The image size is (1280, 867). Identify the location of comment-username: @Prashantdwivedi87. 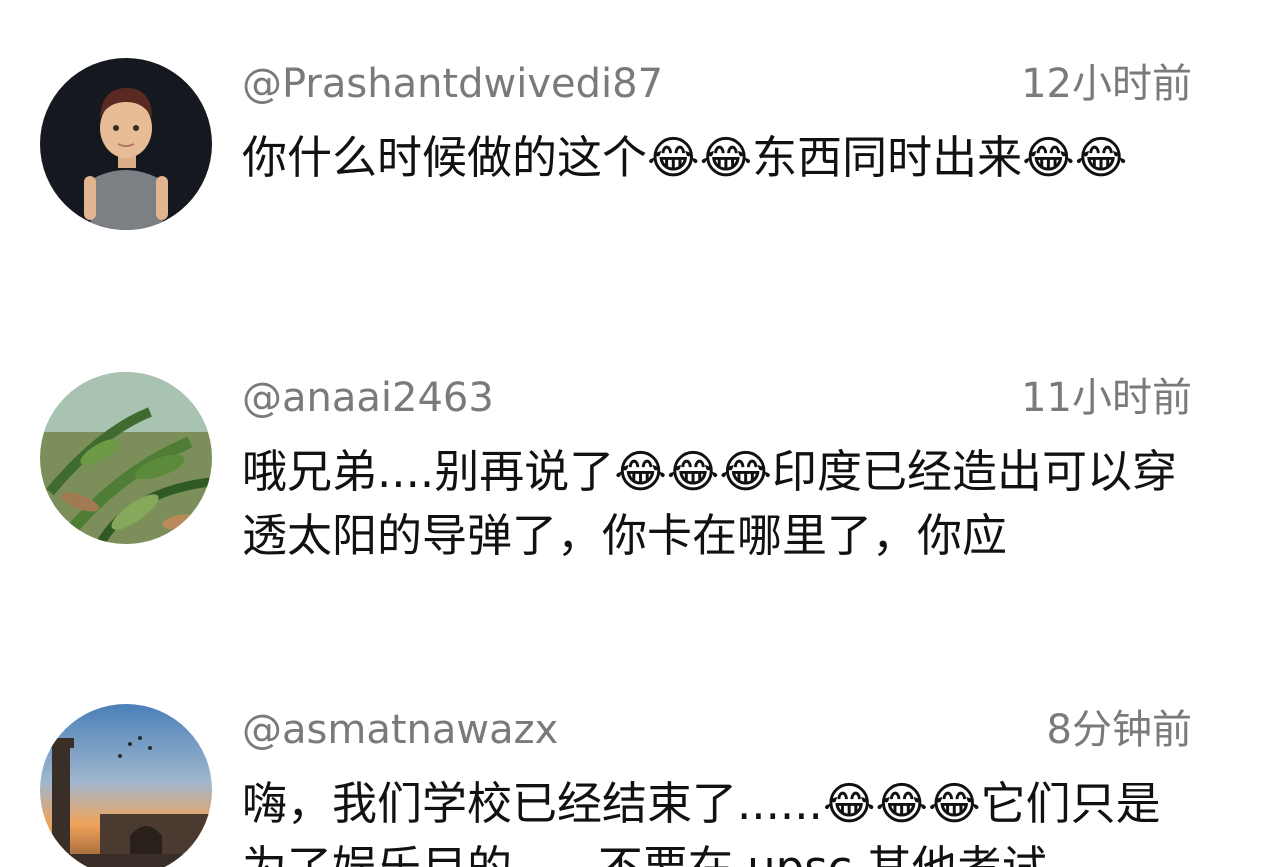
(452, 84).